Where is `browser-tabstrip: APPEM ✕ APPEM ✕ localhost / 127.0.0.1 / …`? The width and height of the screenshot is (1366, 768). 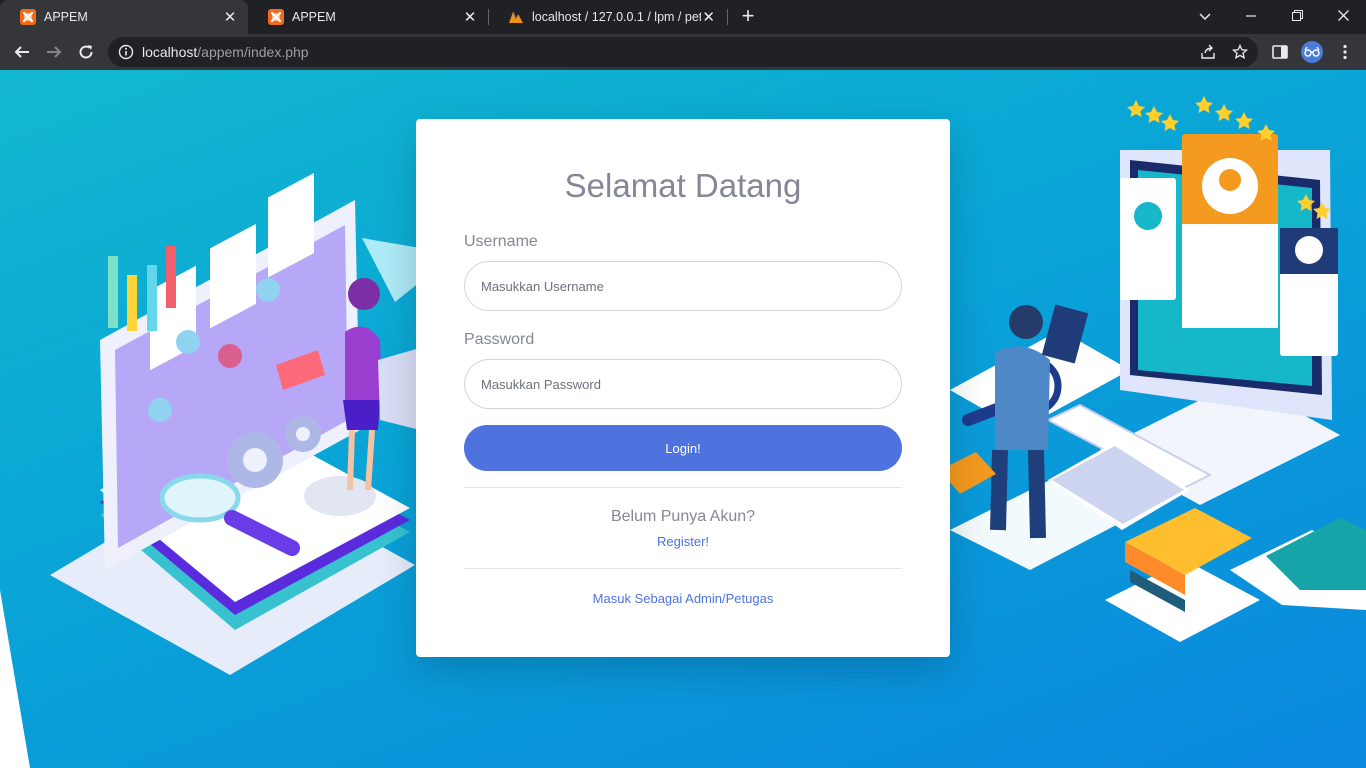
browser-tabstrip: APPEM ✕ APPEM ✕ localhost / 127.0.0.1 / … is located at coordinates (683, 17).